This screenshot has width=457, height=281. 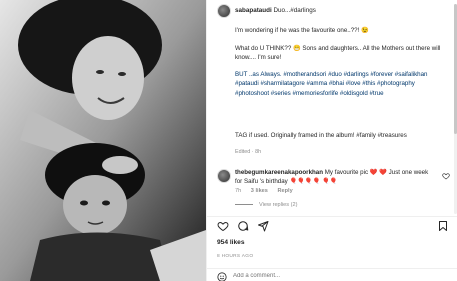 I want to click on comment-icon, so click(x=243, y=226).